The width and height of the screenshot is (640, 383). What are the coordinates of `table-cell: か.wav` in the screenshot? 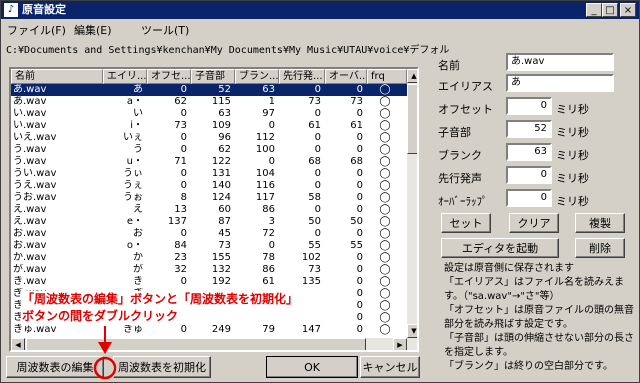 It's located at (30, 257).